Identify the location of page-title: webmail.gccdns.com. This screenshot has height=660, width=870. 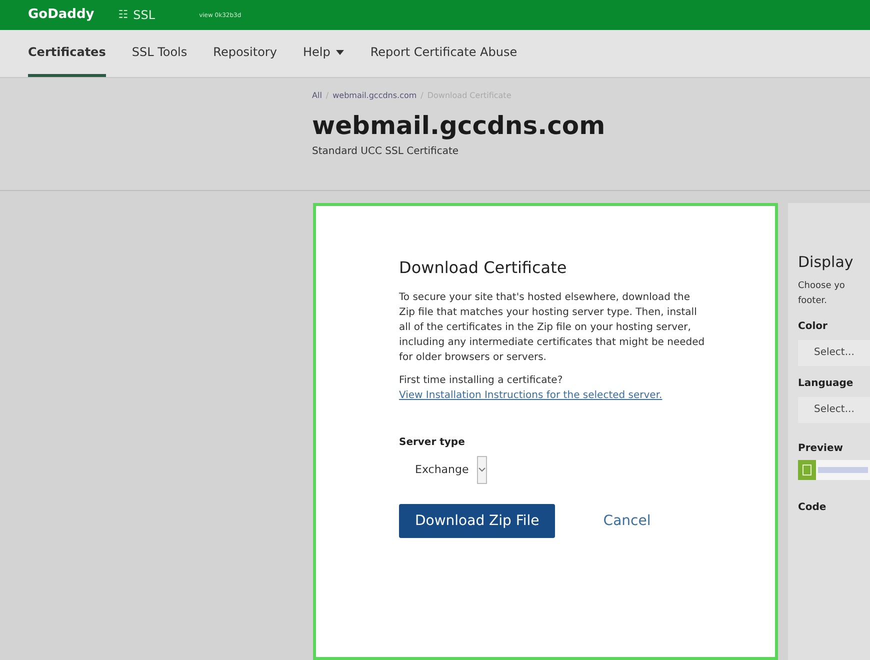
(459, 126).